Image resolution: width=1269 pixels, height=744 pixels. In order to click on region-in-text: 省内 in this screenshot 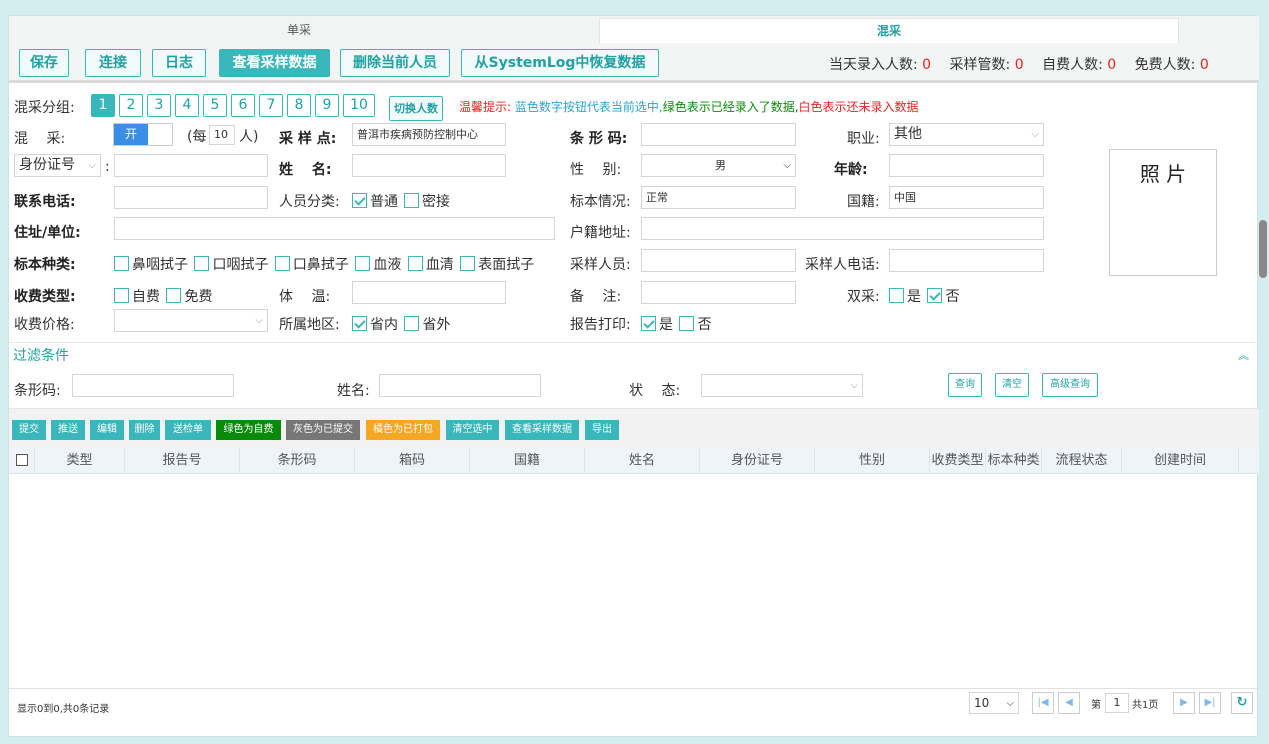, I will do `click(384, 325)`.